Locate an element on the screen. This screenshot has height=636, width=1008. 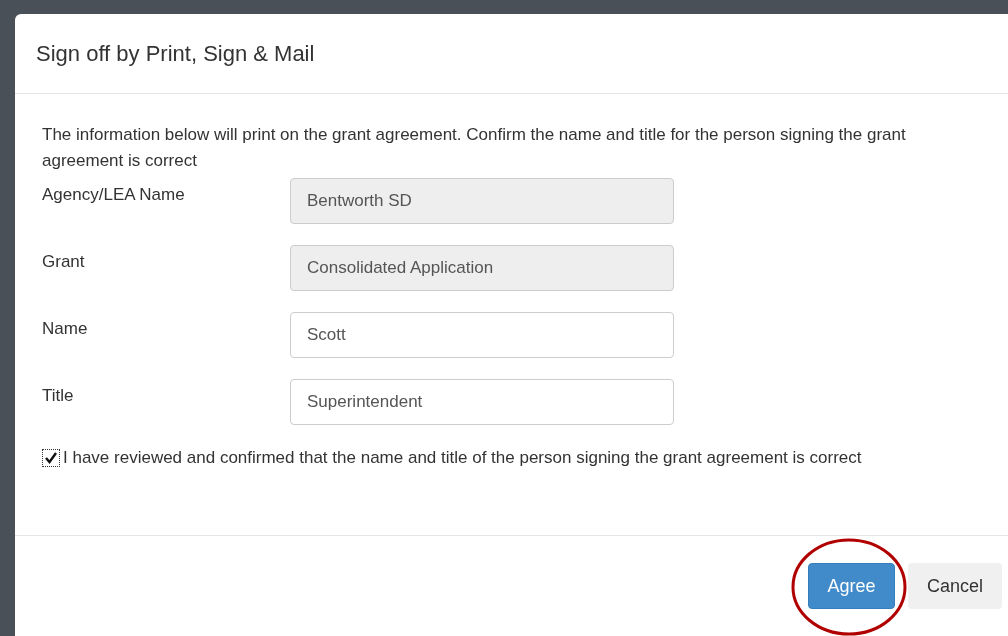
input-field: Superintendent is located at coordinates (482, 402).